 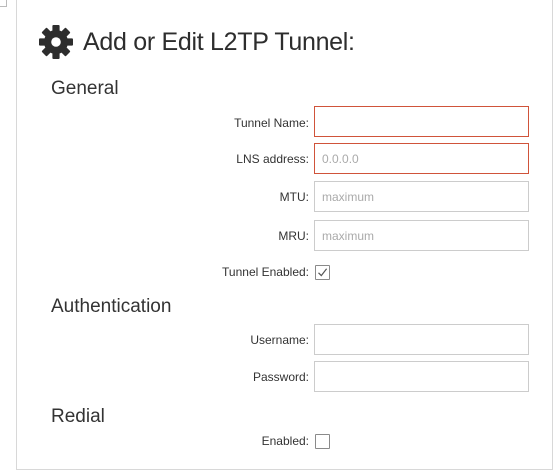 What do you see at coordinates (279, 340) in the screenshot?
I see `username-label: Username:` at bounding box center [279, 340].